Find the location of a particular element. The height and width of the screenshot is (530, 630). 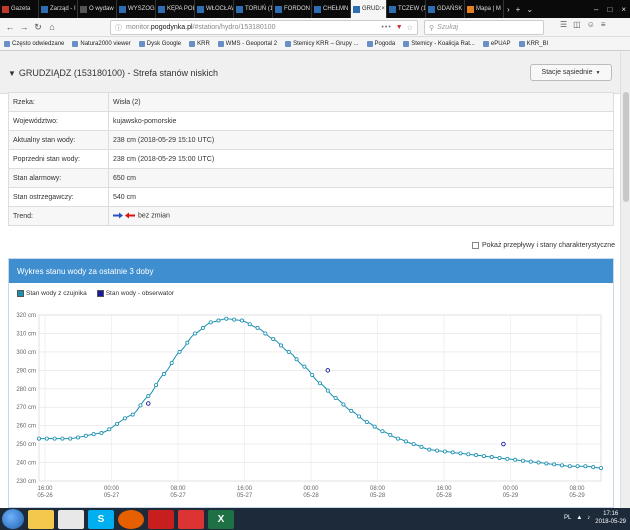

bookmark-item: Dysk Google is located at coordinates (159, 43).